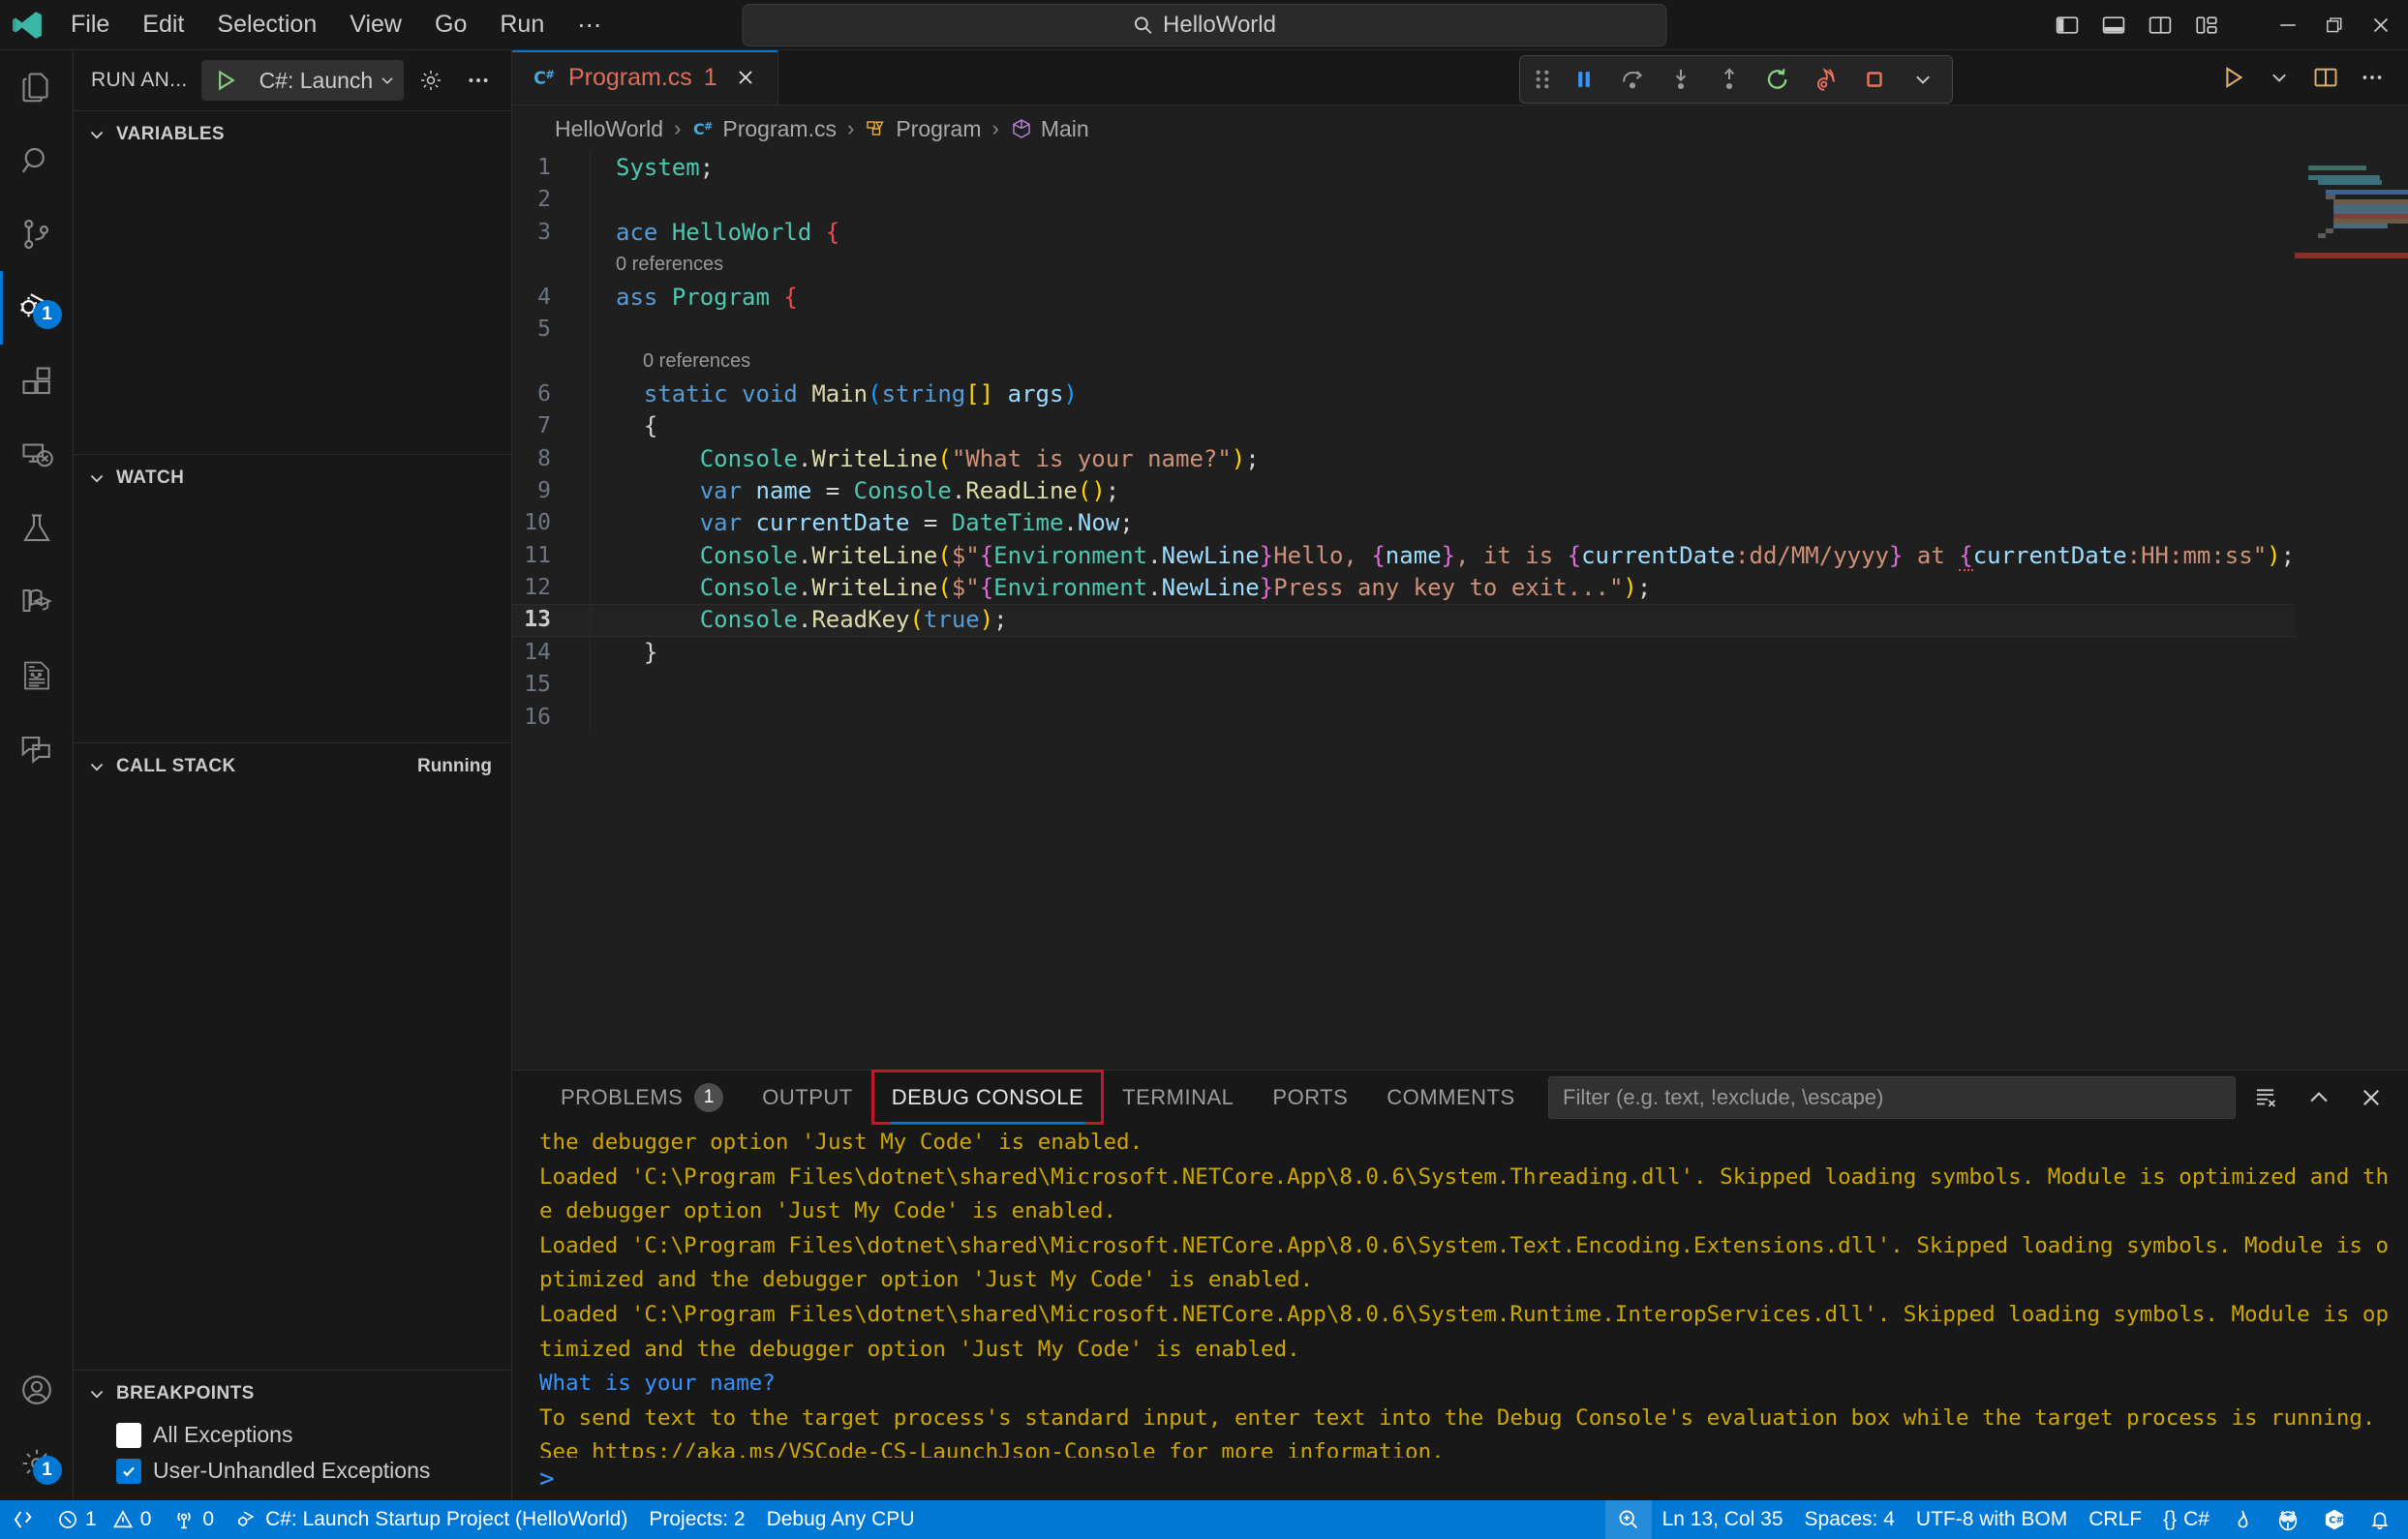 This screenshot has width=2408, height=1539. I want to click on status-configuration: Debug Any CPU, so click(841, 1519).